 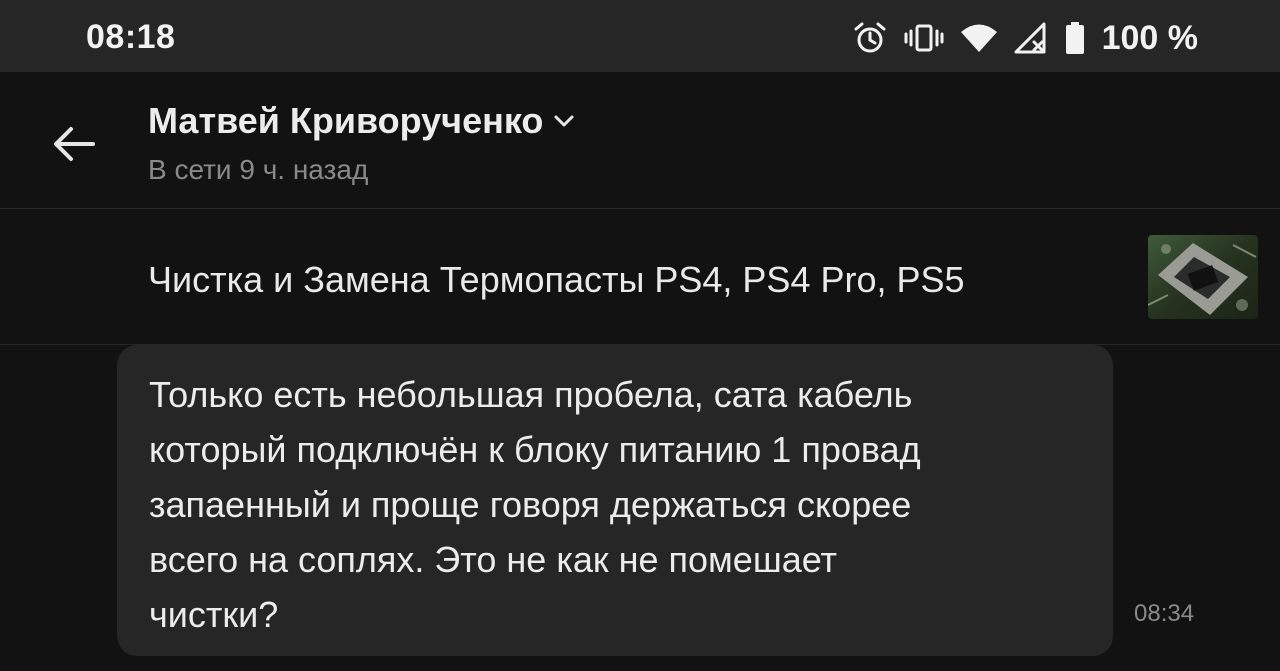 I want to click on chevron-down-icon, so click(x=564, y=121).